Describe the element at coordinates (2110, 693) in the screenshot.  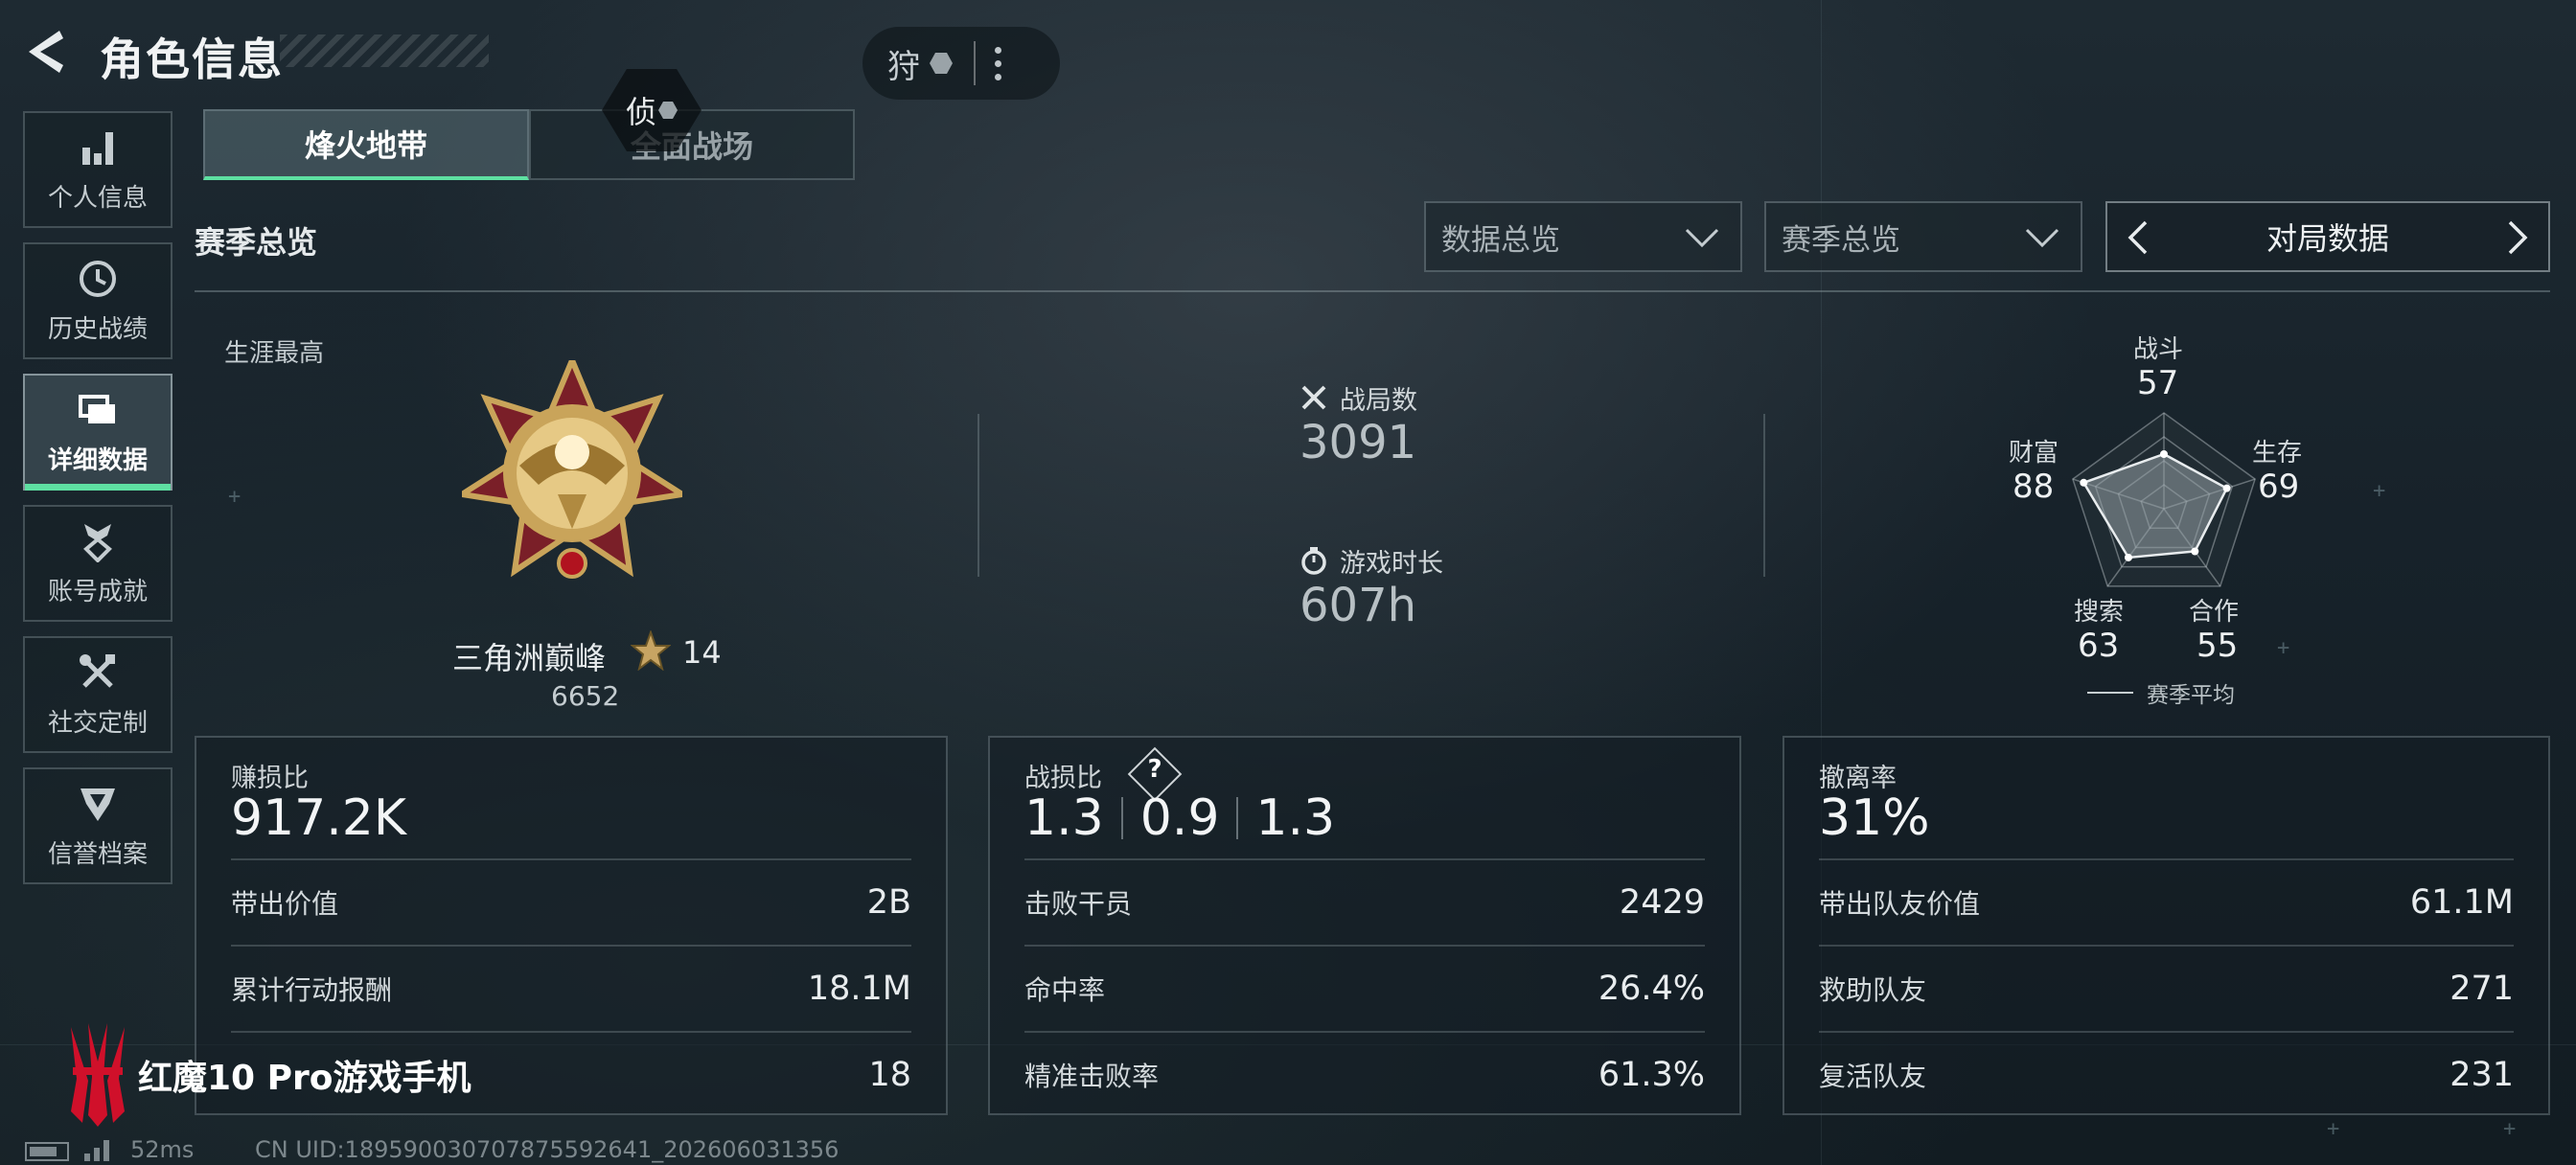
I see `legend-line` at that location.